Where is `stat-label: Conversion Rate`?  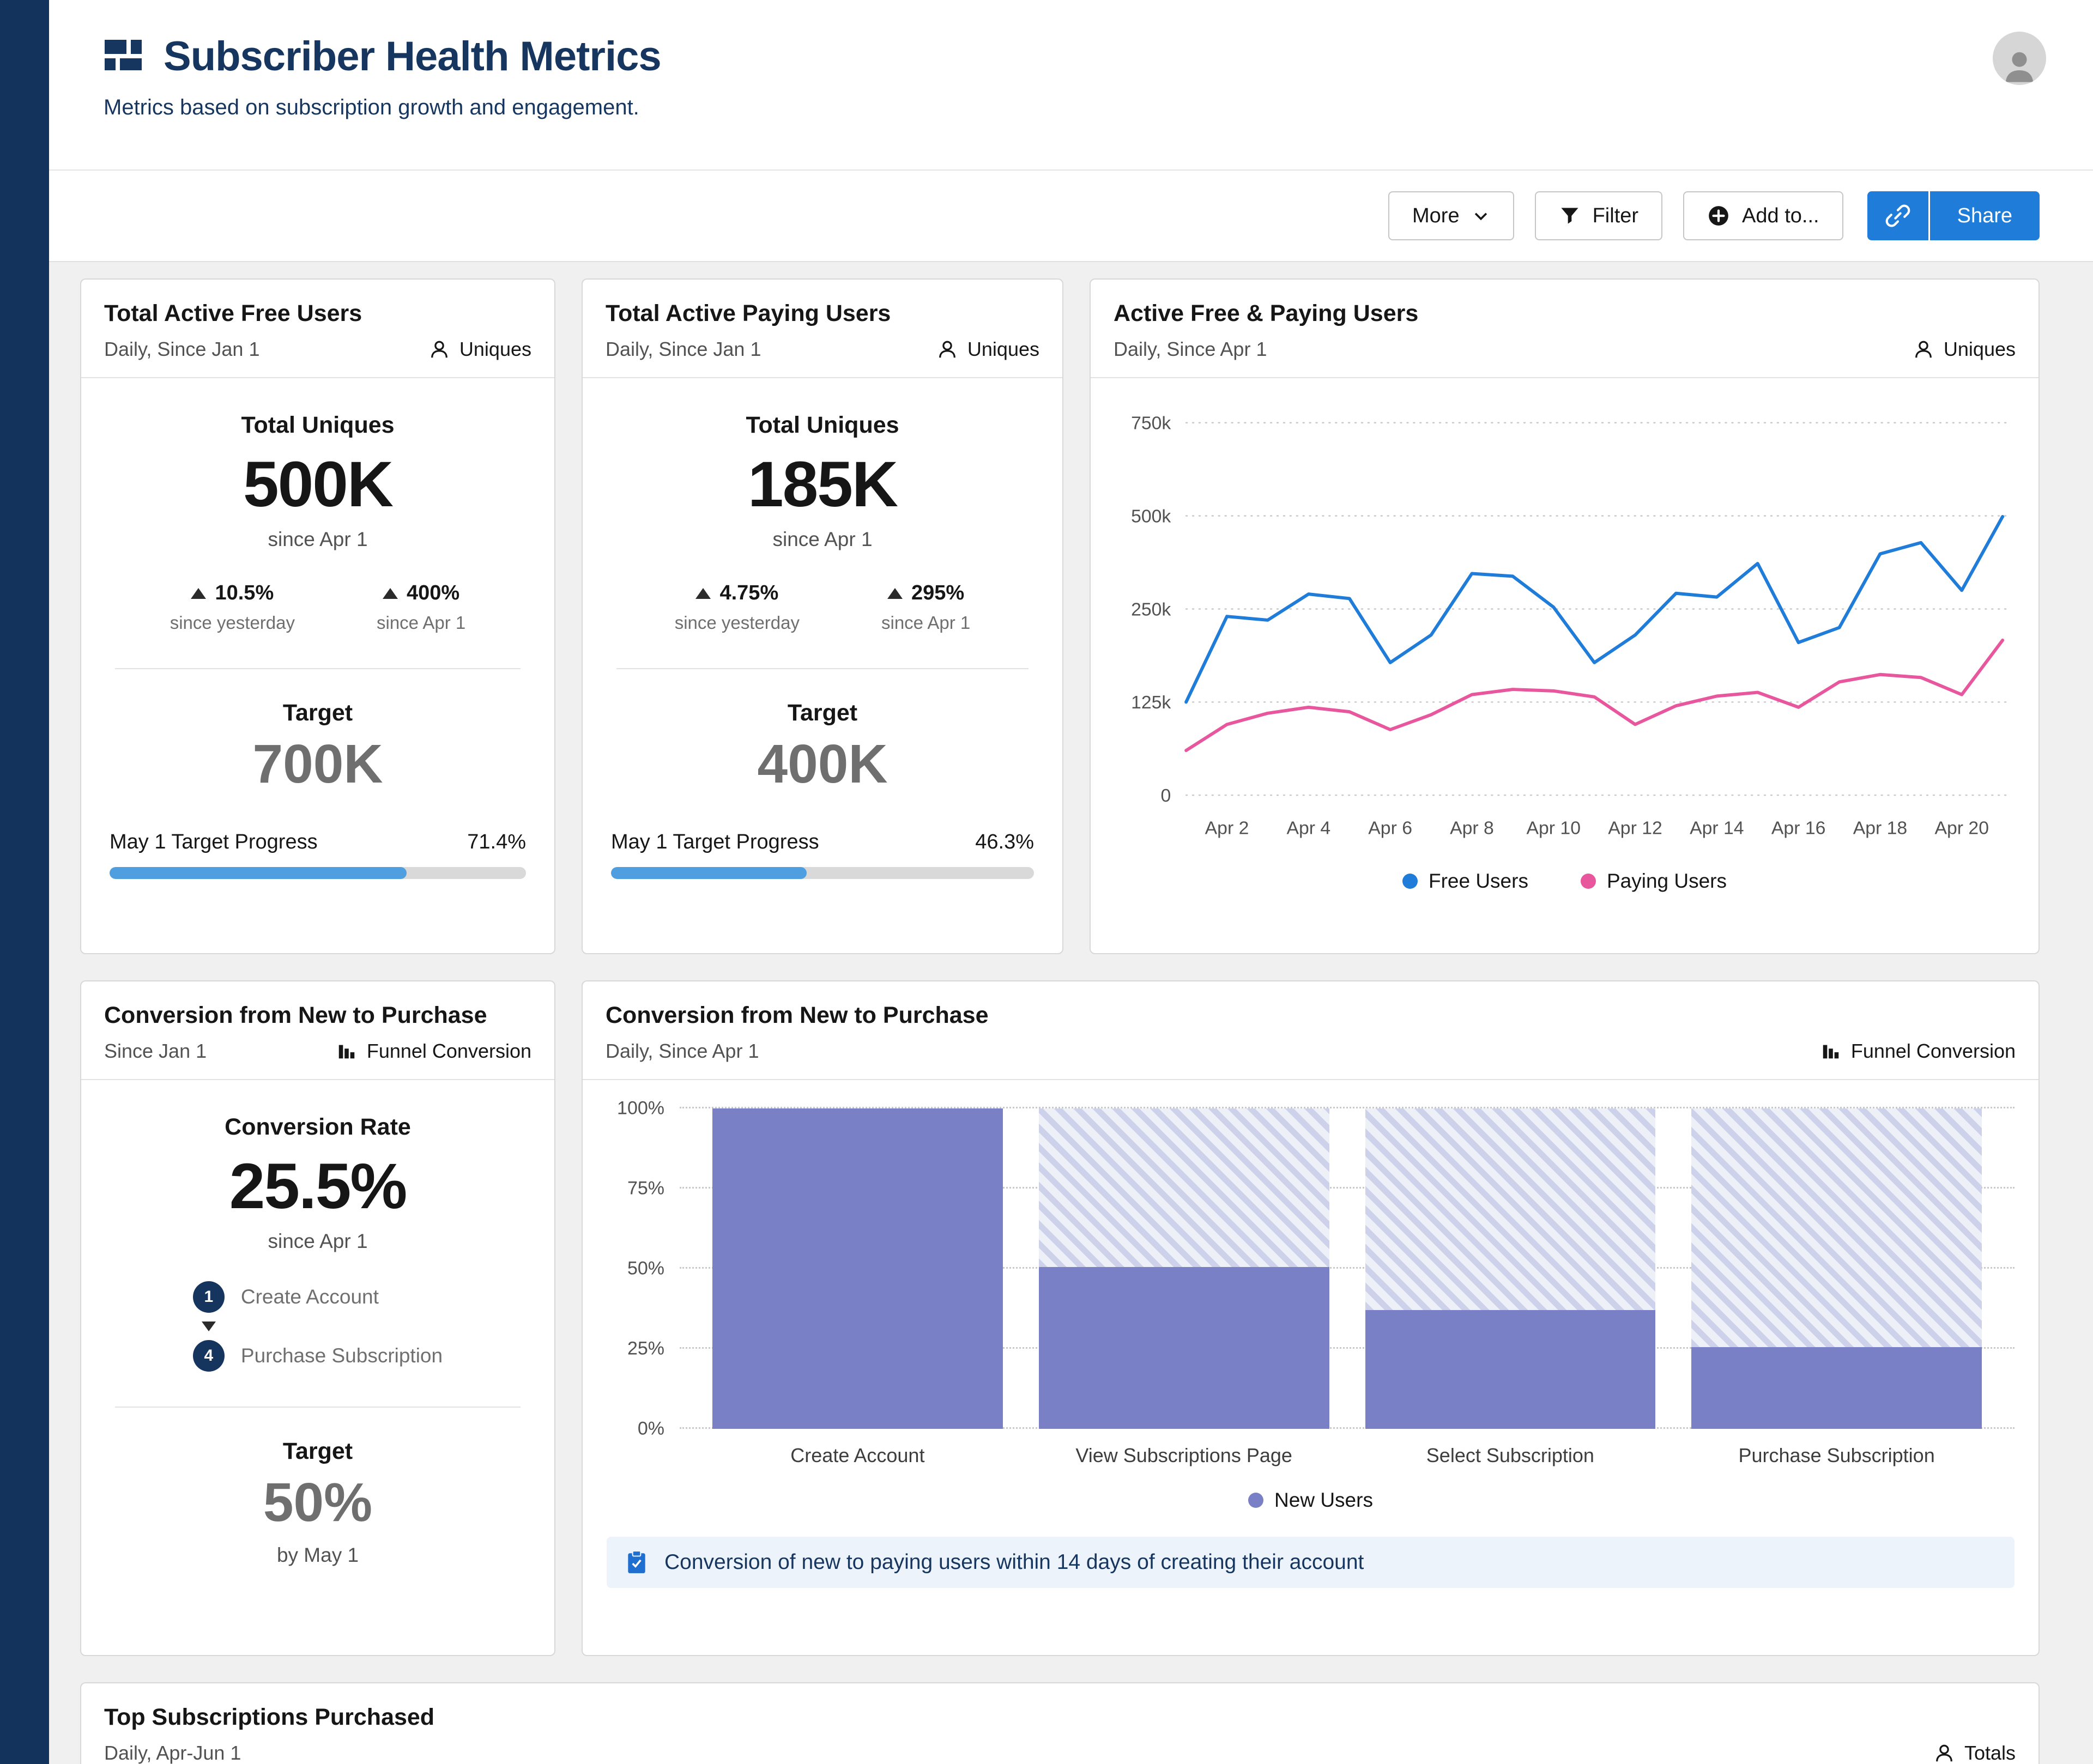
stat-label: Conversion Rate is located at coordinates (318, 1127).